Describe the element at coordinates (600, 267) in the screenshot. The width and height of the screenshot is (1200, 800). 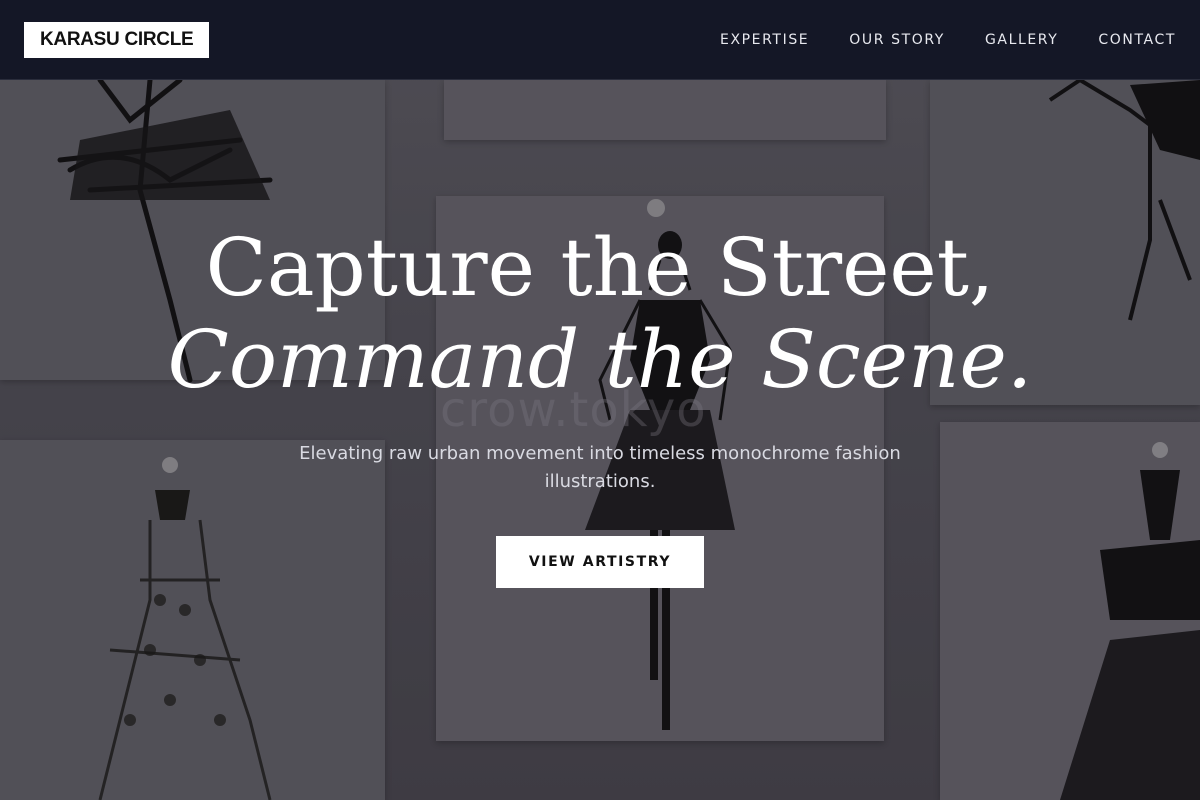
I see `headline-line-1: Capture the Street,` at that location.